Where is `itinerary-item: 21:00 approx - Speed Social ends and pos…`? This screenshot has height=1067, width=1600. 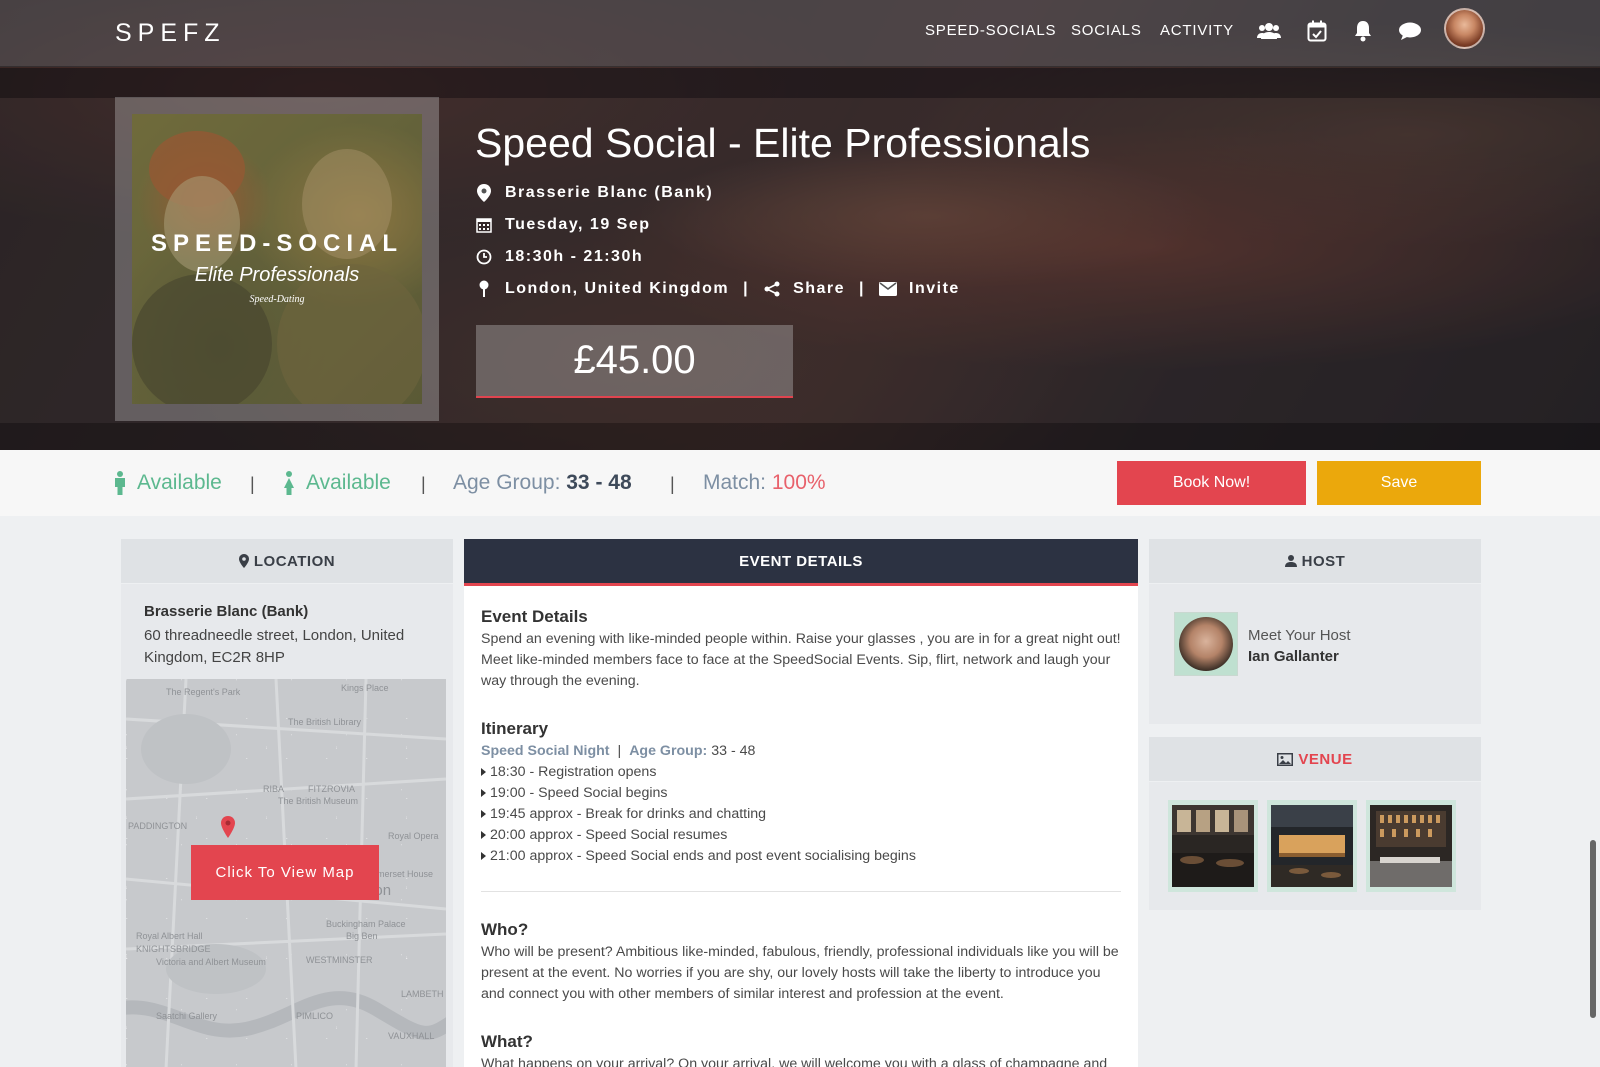
itinerary-item: 21:00 approx - Speed Social ends and pos… is located at coordinates (698, 856).